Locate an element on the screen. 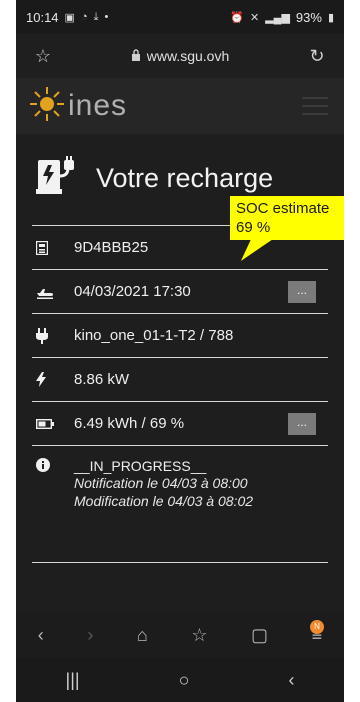  mute-icon: ✕ is located at coordinates (254, 17).